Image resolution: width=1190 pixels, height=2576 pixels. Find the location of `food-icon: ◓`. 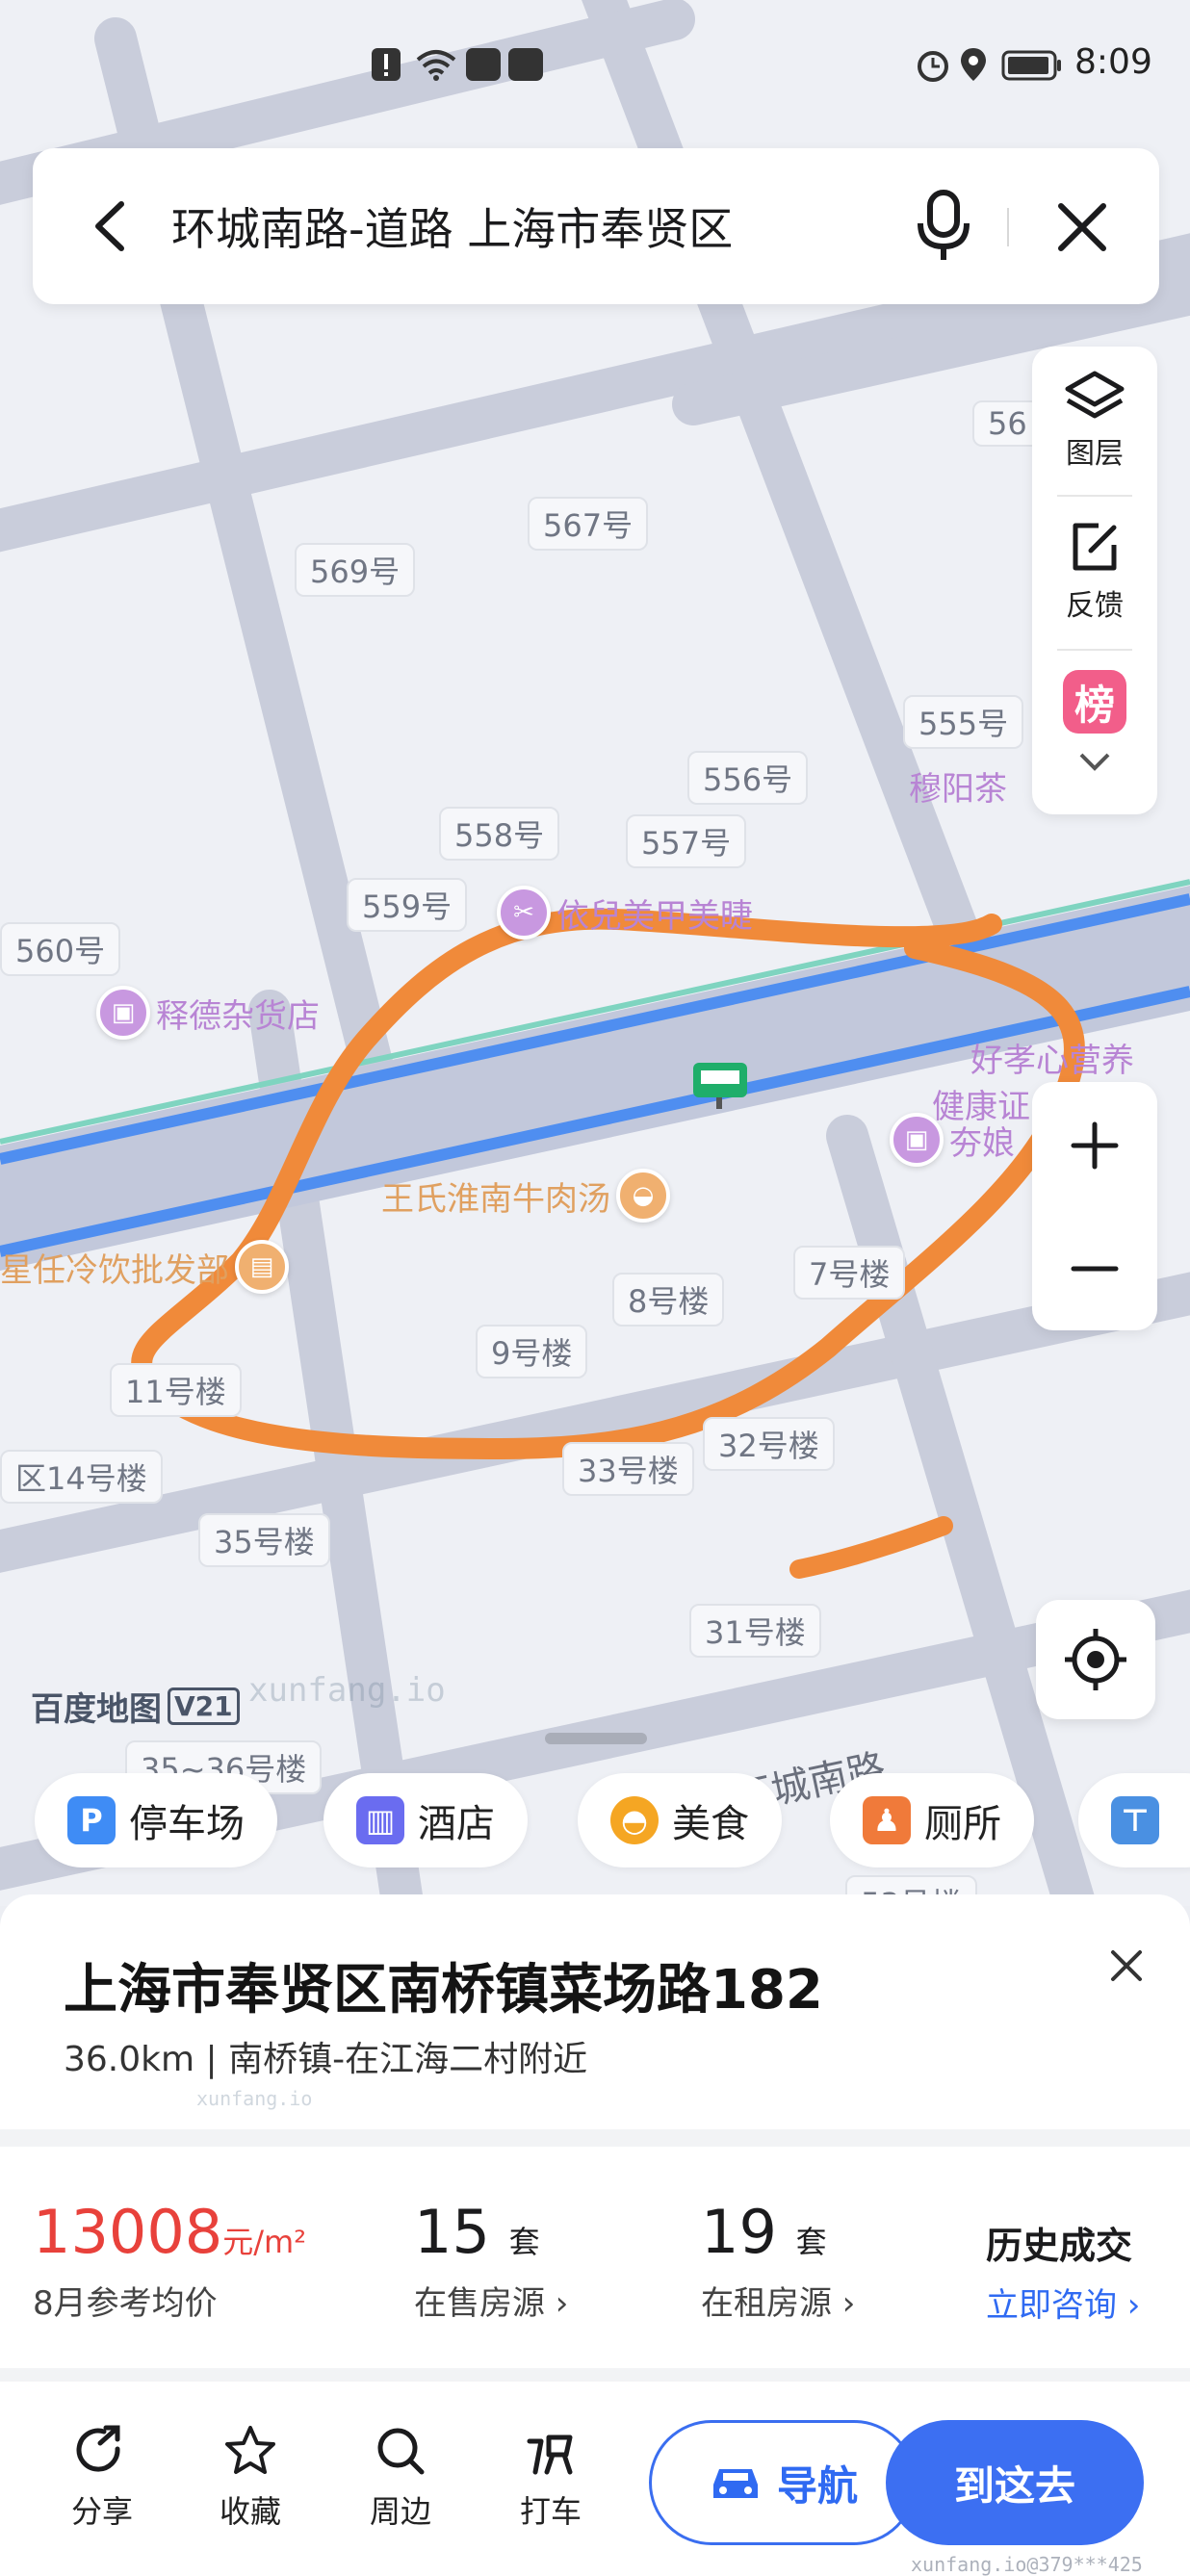

food-icon: ◓ is located at coordinates (635, 1820).